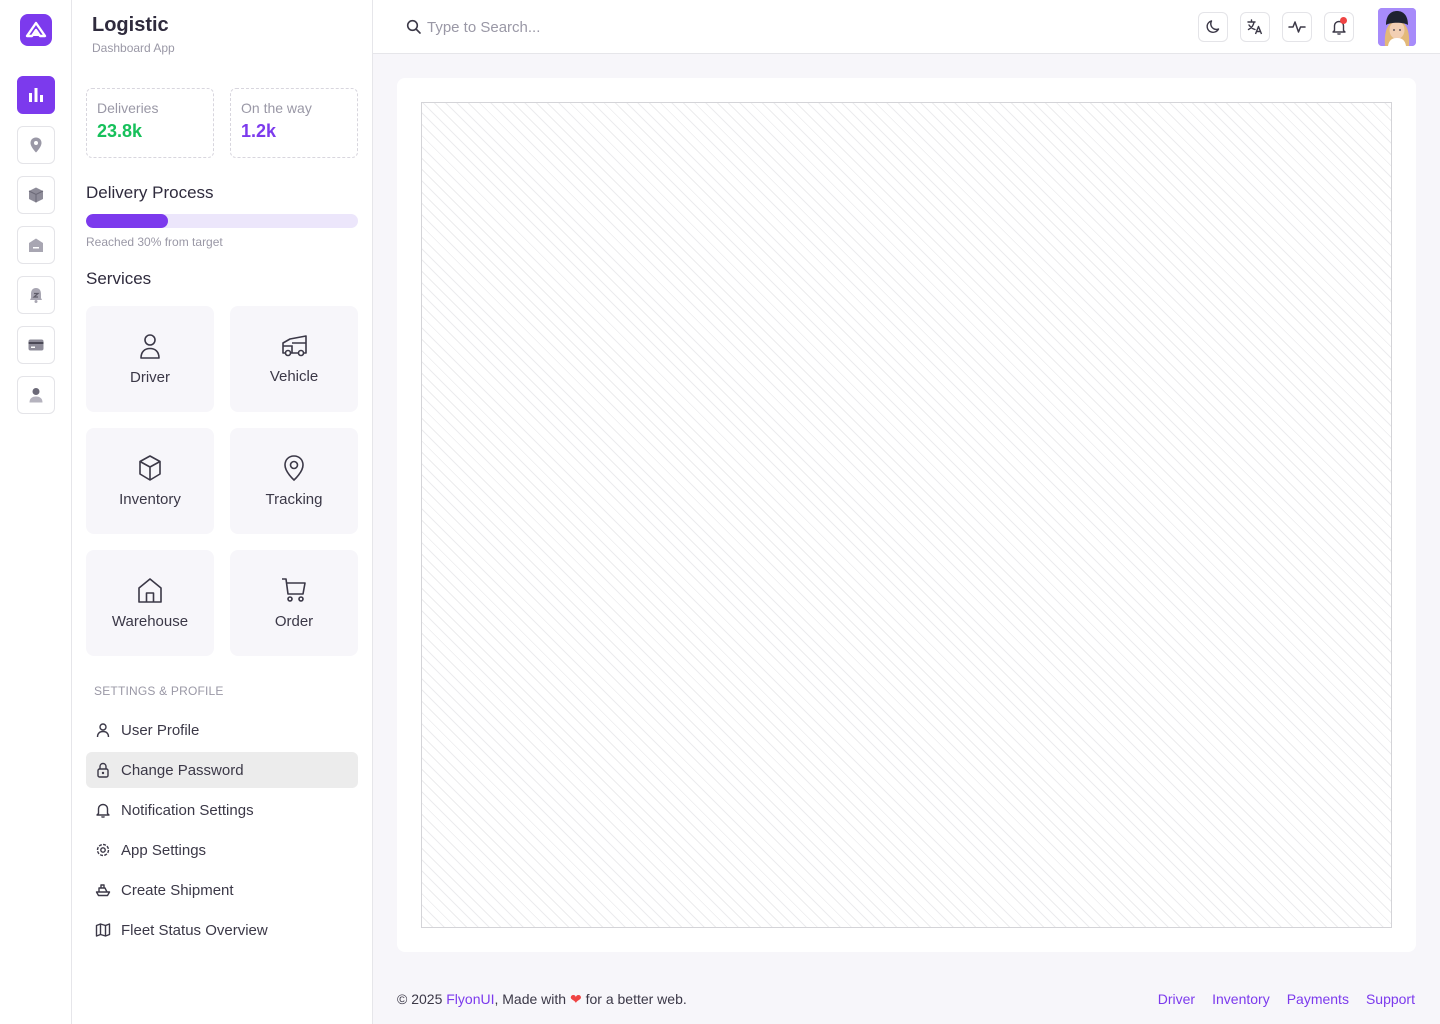  What do you see at coordinates (103, 850) in the screenshot?
I see `gear-icon` at bounding box center [103, 850].